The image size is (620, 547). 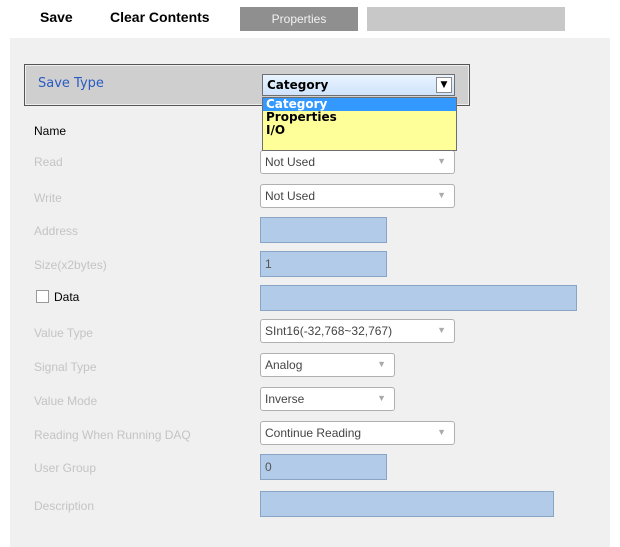 I want to click on write-select: Not Used ▼, so click(x=357, y=196).